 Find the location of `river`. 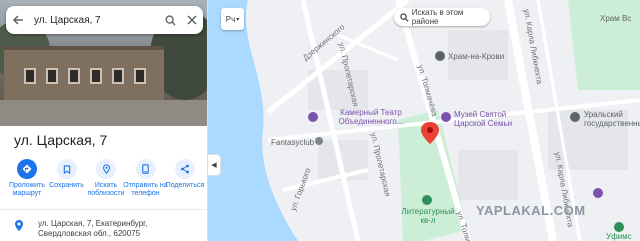

river is located at coordinates (253, 120).